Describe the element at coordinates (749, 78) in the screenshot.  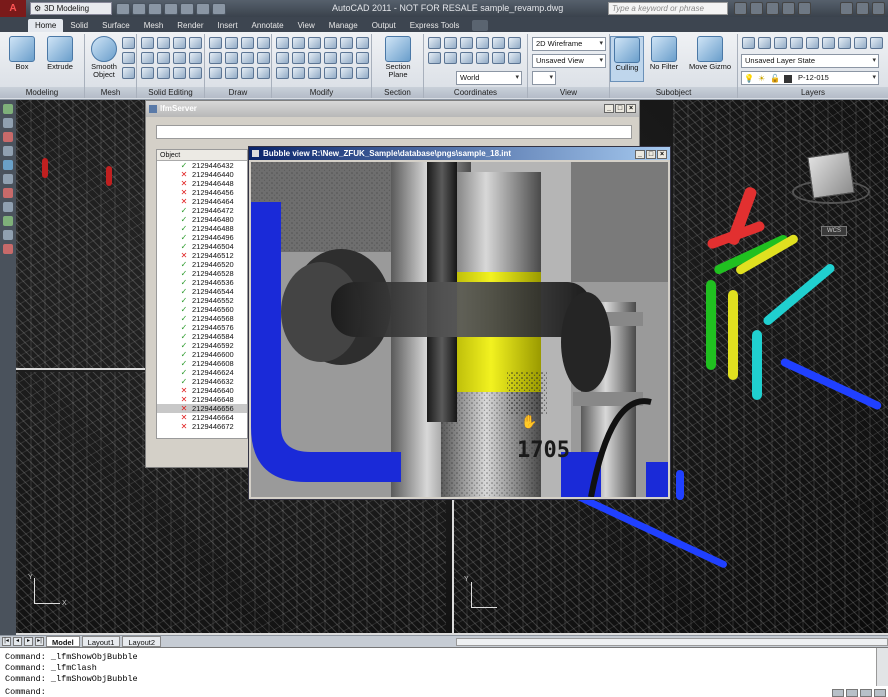
I see `lightbulb-icon: 💡` at that location.